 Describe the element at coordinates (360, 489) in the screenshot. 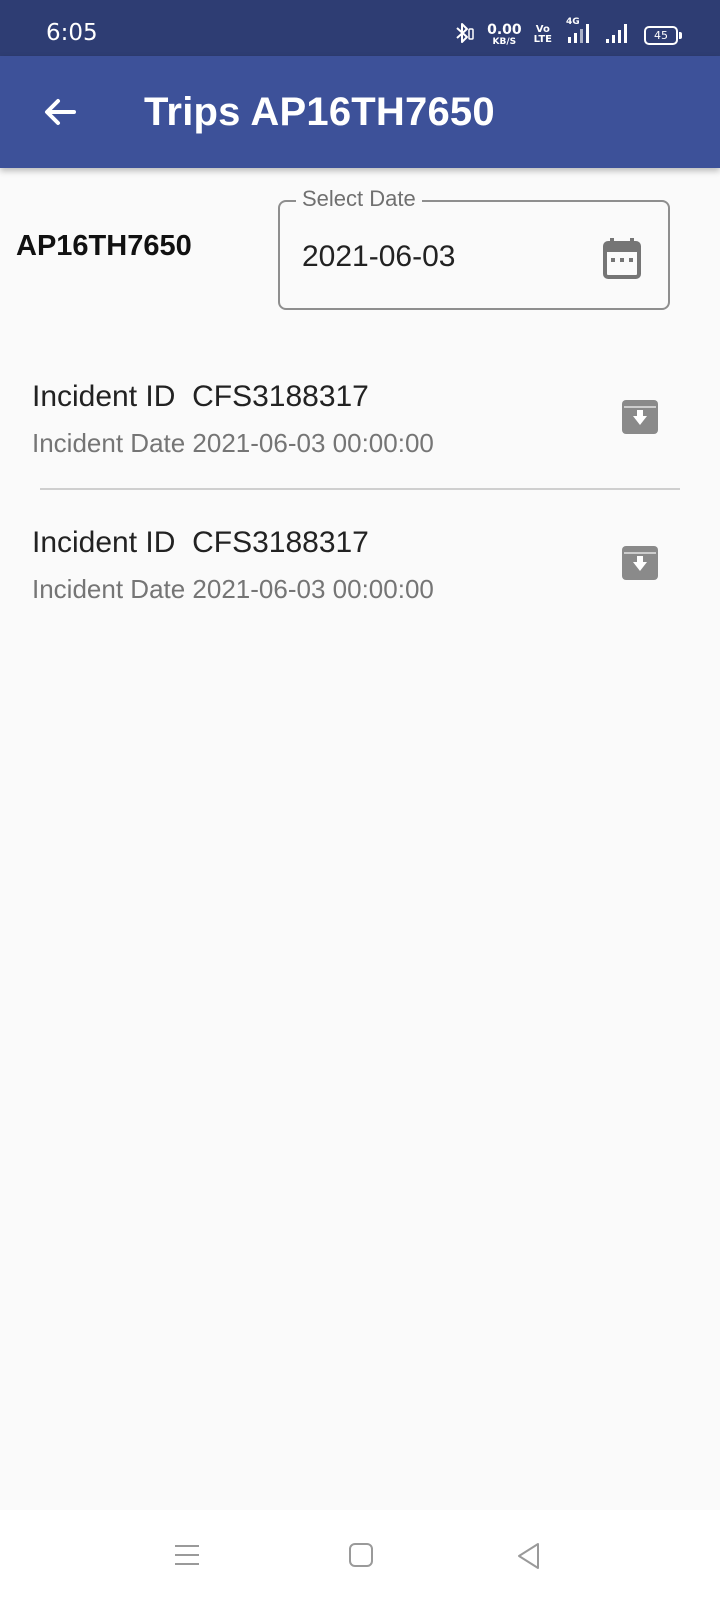

I see `list-divider` at that location.